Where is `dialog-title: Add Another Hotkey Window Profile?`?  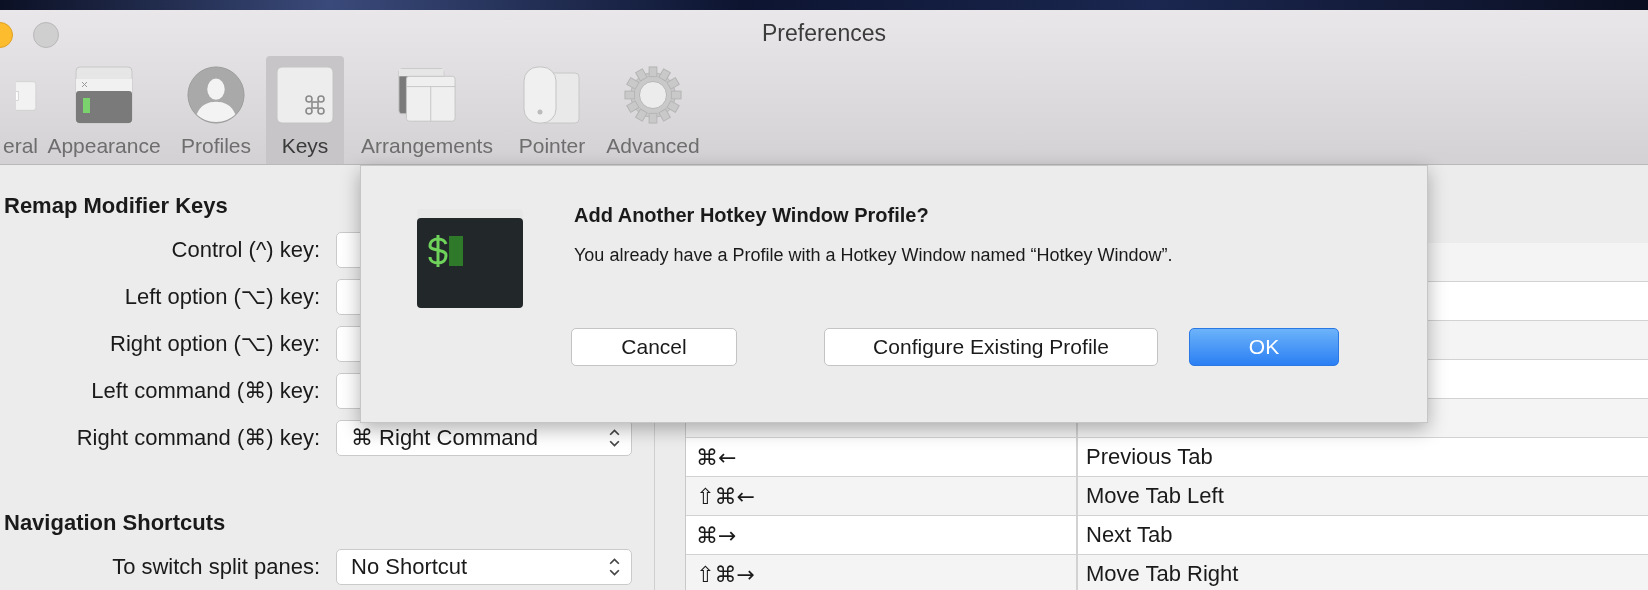
dialog-title: Add Another Hotkey Window Profile? is located at coordinates (752, 215).